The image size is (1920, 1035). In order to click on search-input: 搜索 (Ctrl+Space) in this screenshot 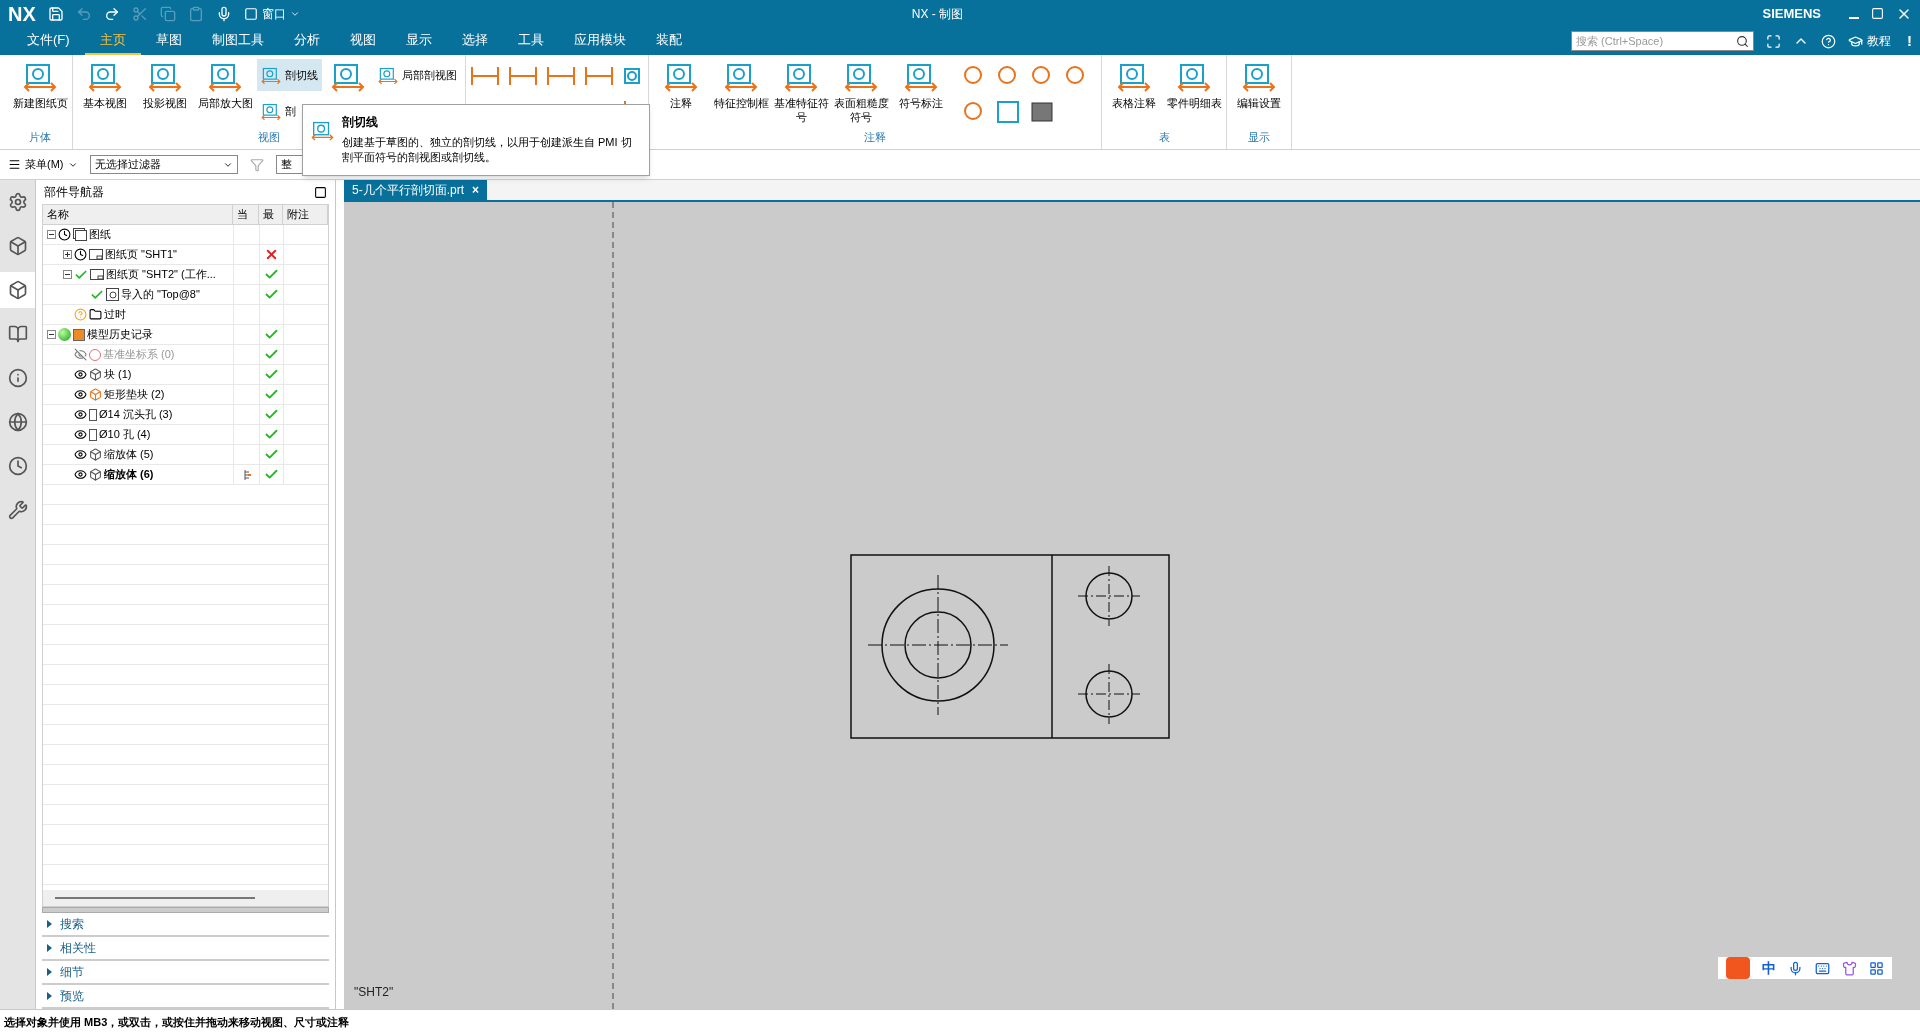, I will do `click(1652, 41)`.